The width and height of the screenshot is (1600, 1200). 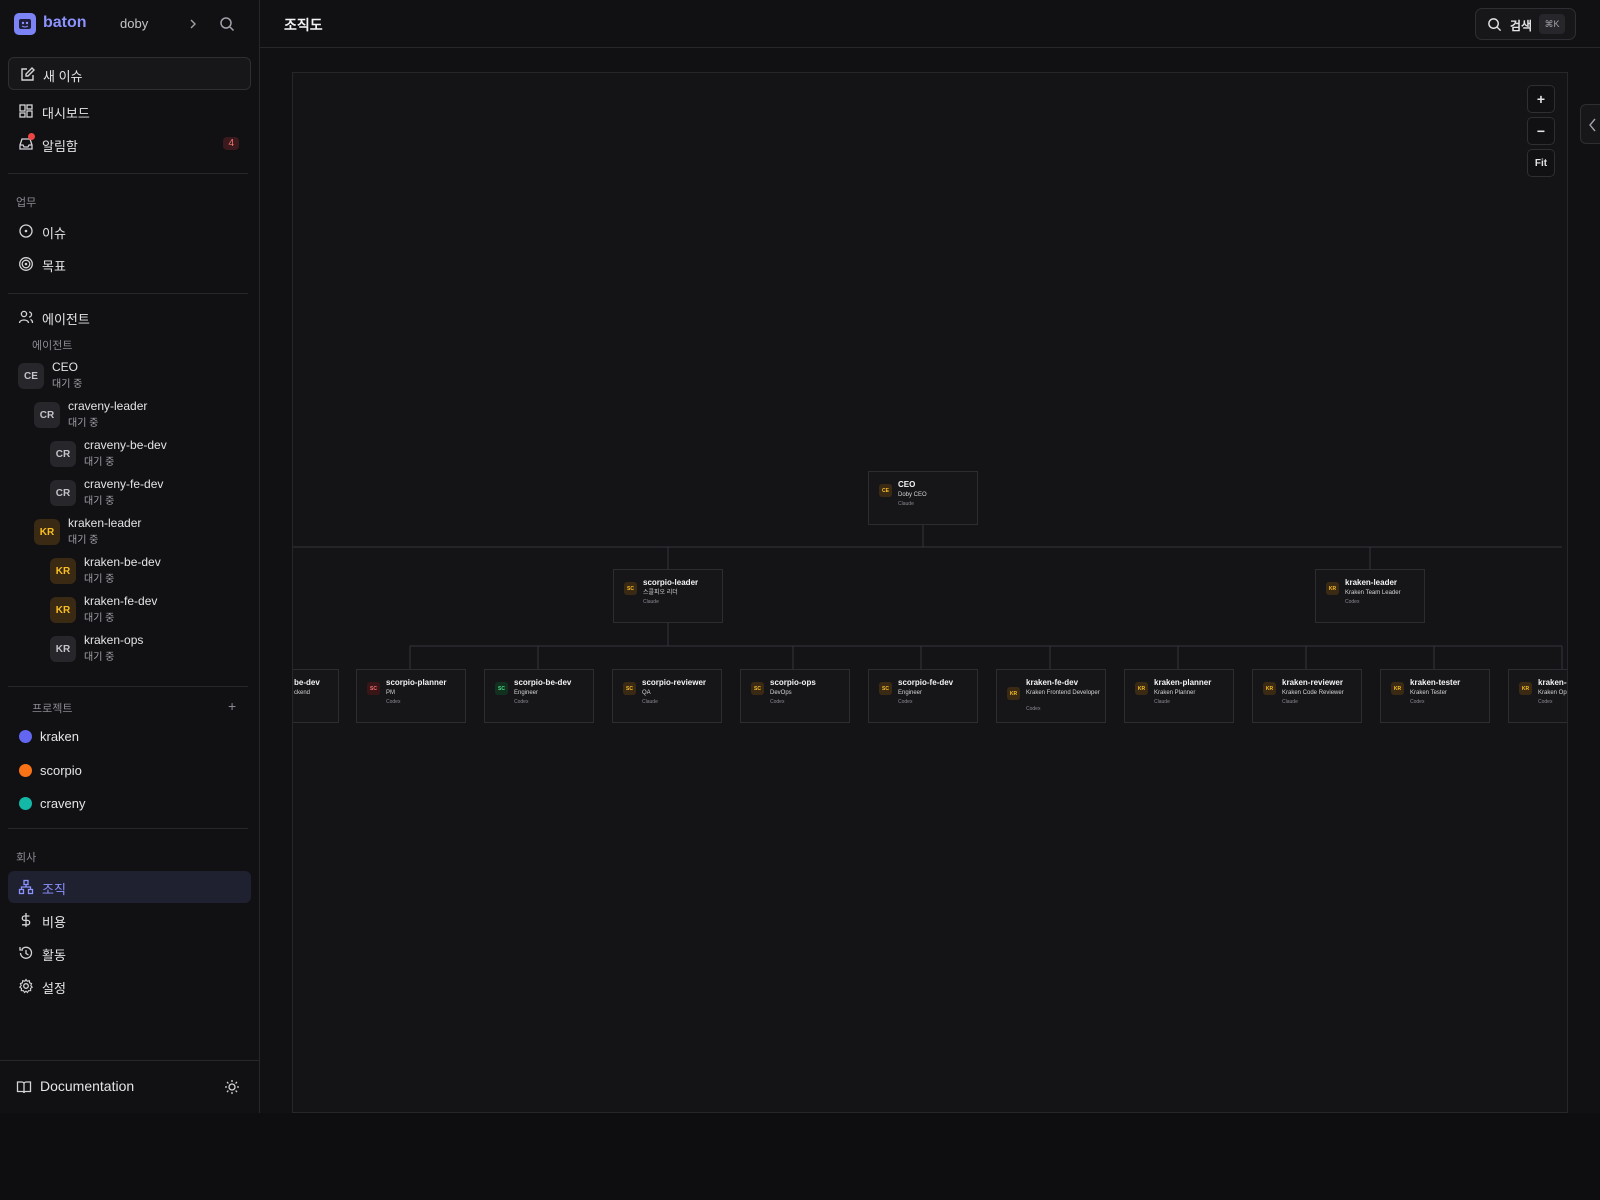 I want to click on target-icon, so click(x=26, y=264).